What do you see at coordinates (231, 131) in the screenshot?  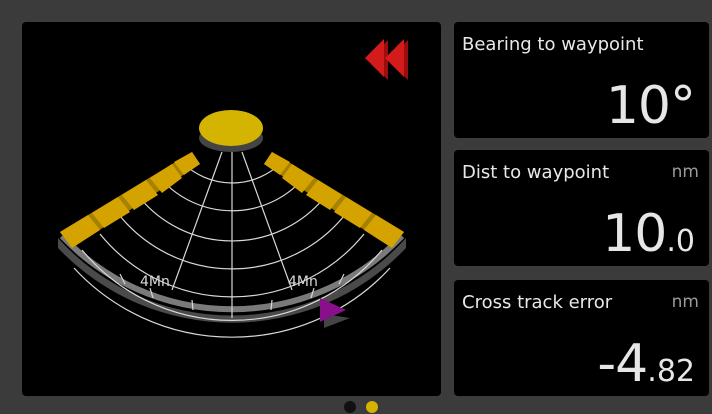 I see `vessel-icon` at bounding box center [231, 131].